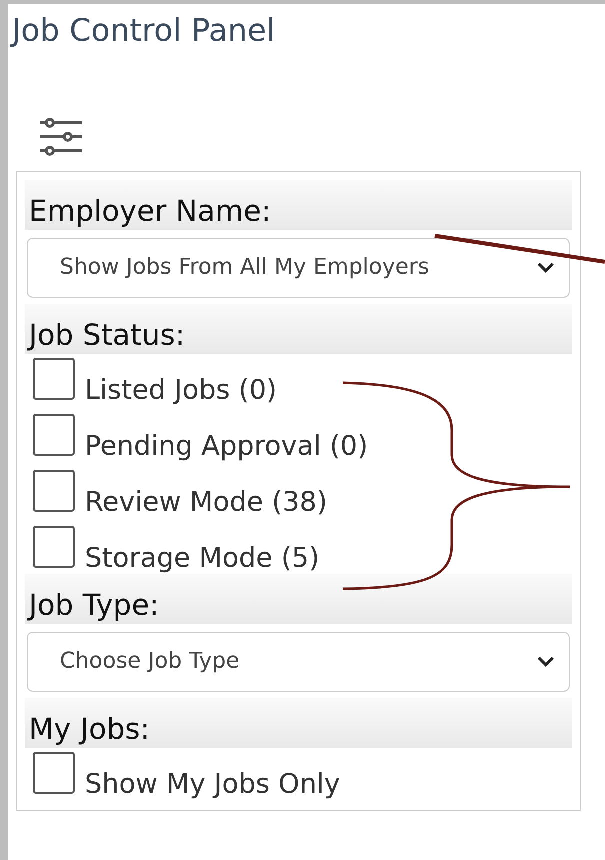 The width and height of the screenshot is (605, 860). Describe the element at coordinates (298, 268) in the screenshot. I see `dropdown-select: Show Jobs From All My Employers` at that location.